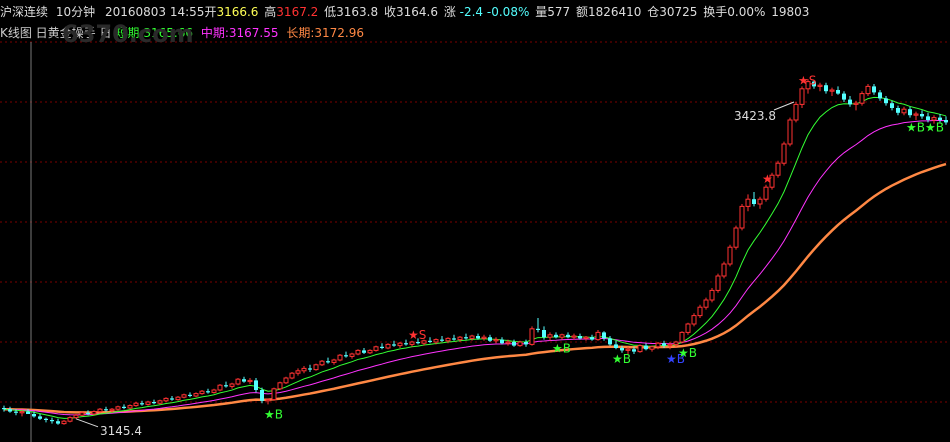  I want to click on high-price-label: 3423.8, so click(755, 116).